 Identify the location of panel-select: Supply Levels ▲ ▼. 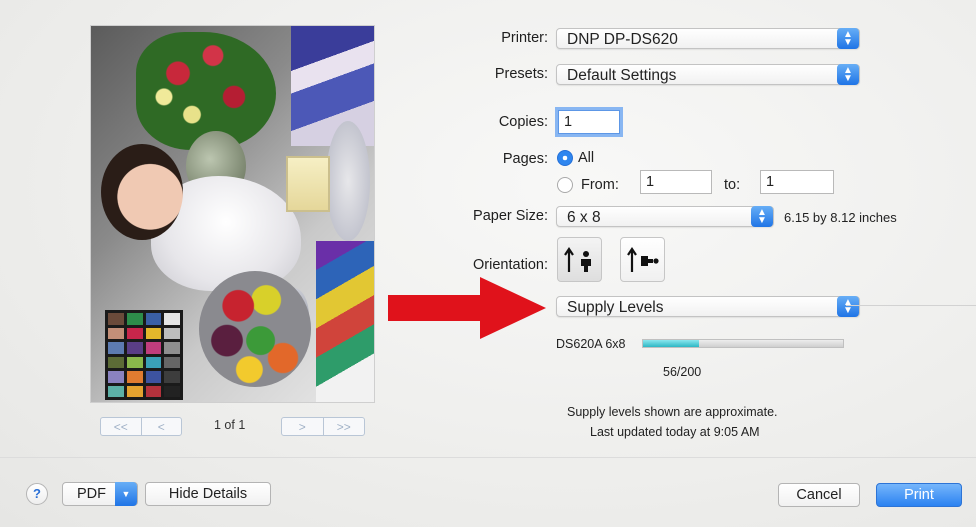
(708, 306).